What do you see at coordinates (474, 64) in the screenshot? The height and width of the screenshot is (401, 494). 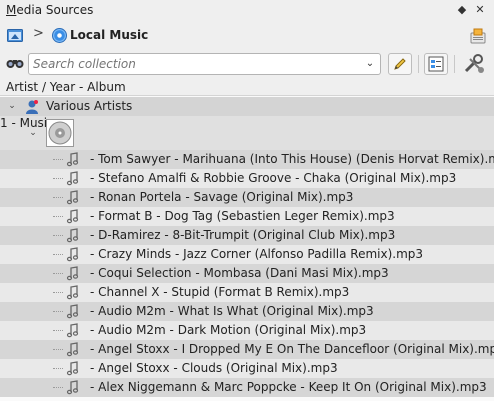 I see `tools-icon` at bounding box center [474, 64].